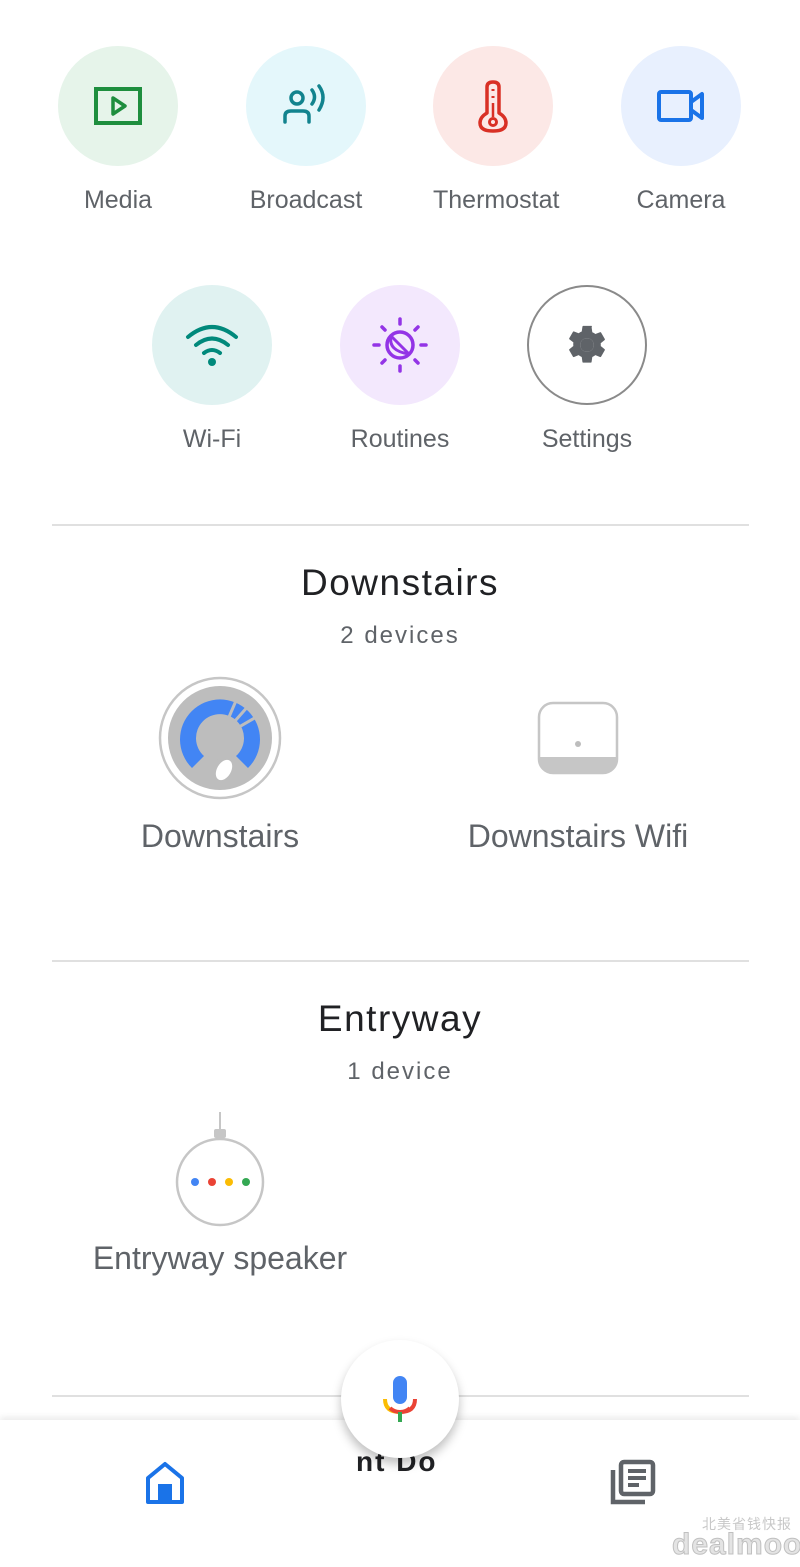 The image size is (800, 1567). I want to click on media-action: Media, so click(118, 130).